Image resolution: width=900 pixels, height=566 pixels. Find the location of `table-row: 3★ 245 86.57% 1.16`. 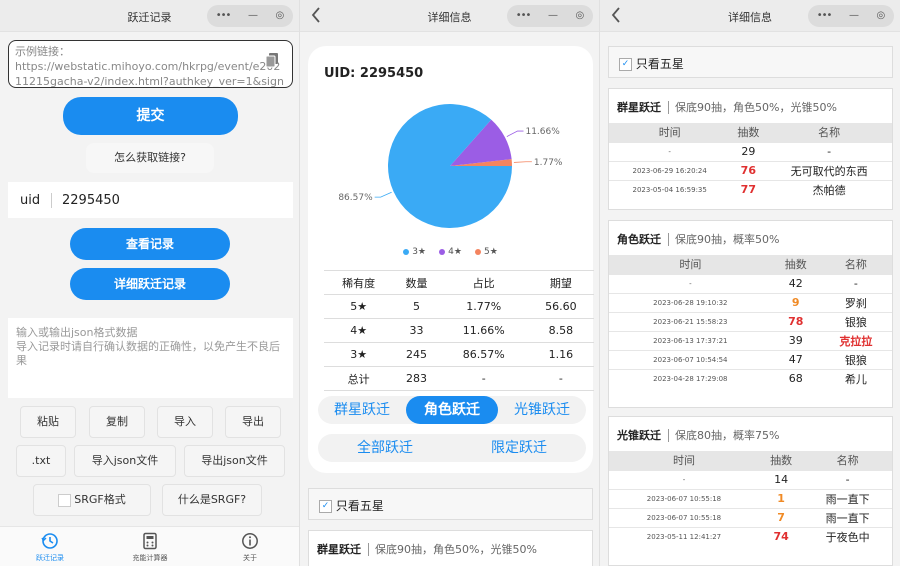

table-row: 3★ 245 86.57% 1.16 is located at coordinates (459, 354).